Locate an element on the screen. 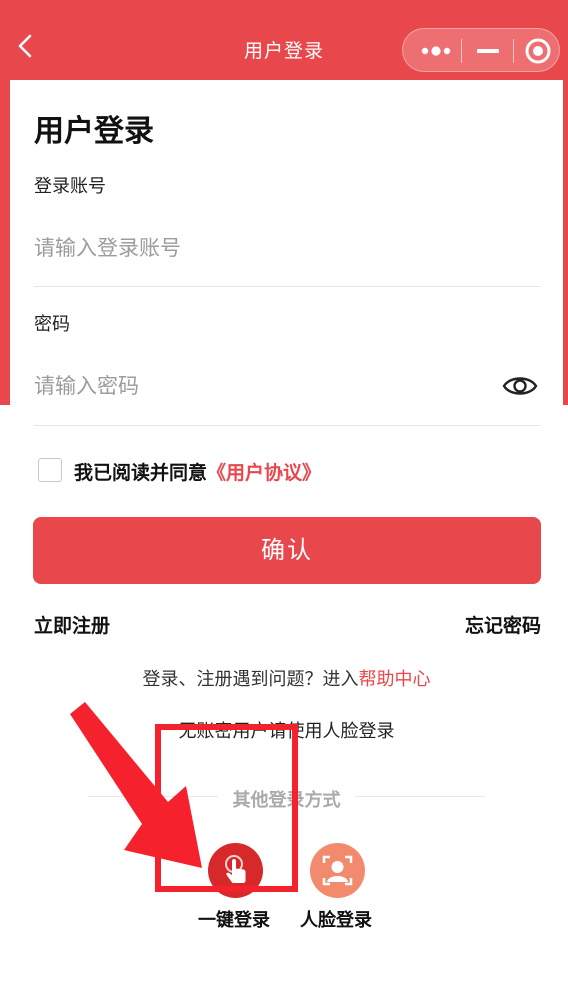 The height and width of the screenshot is (982, 568). face-login-button is located at coordinates (337, 870).